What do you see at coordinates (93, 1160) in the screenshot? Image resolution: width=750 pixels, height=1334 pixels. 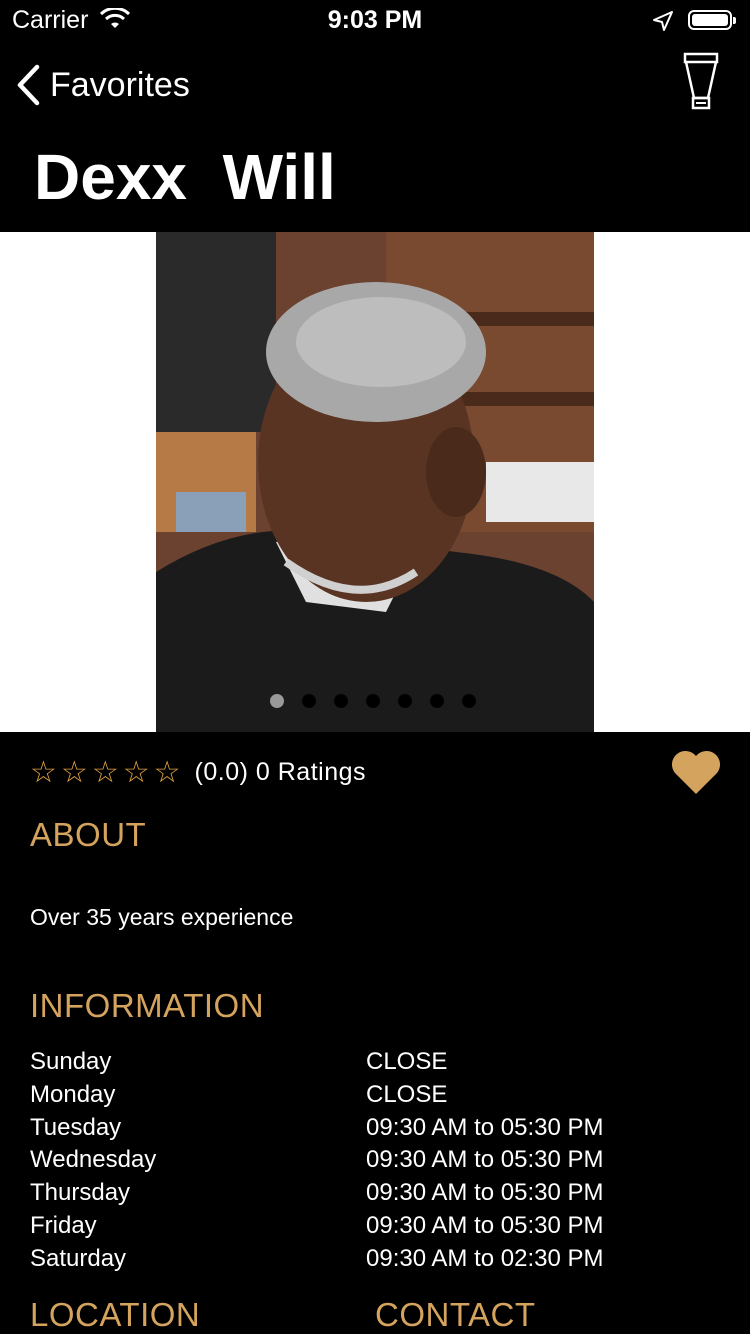 I see `day-label: Wednesday` at bounding box center [93, 1160].